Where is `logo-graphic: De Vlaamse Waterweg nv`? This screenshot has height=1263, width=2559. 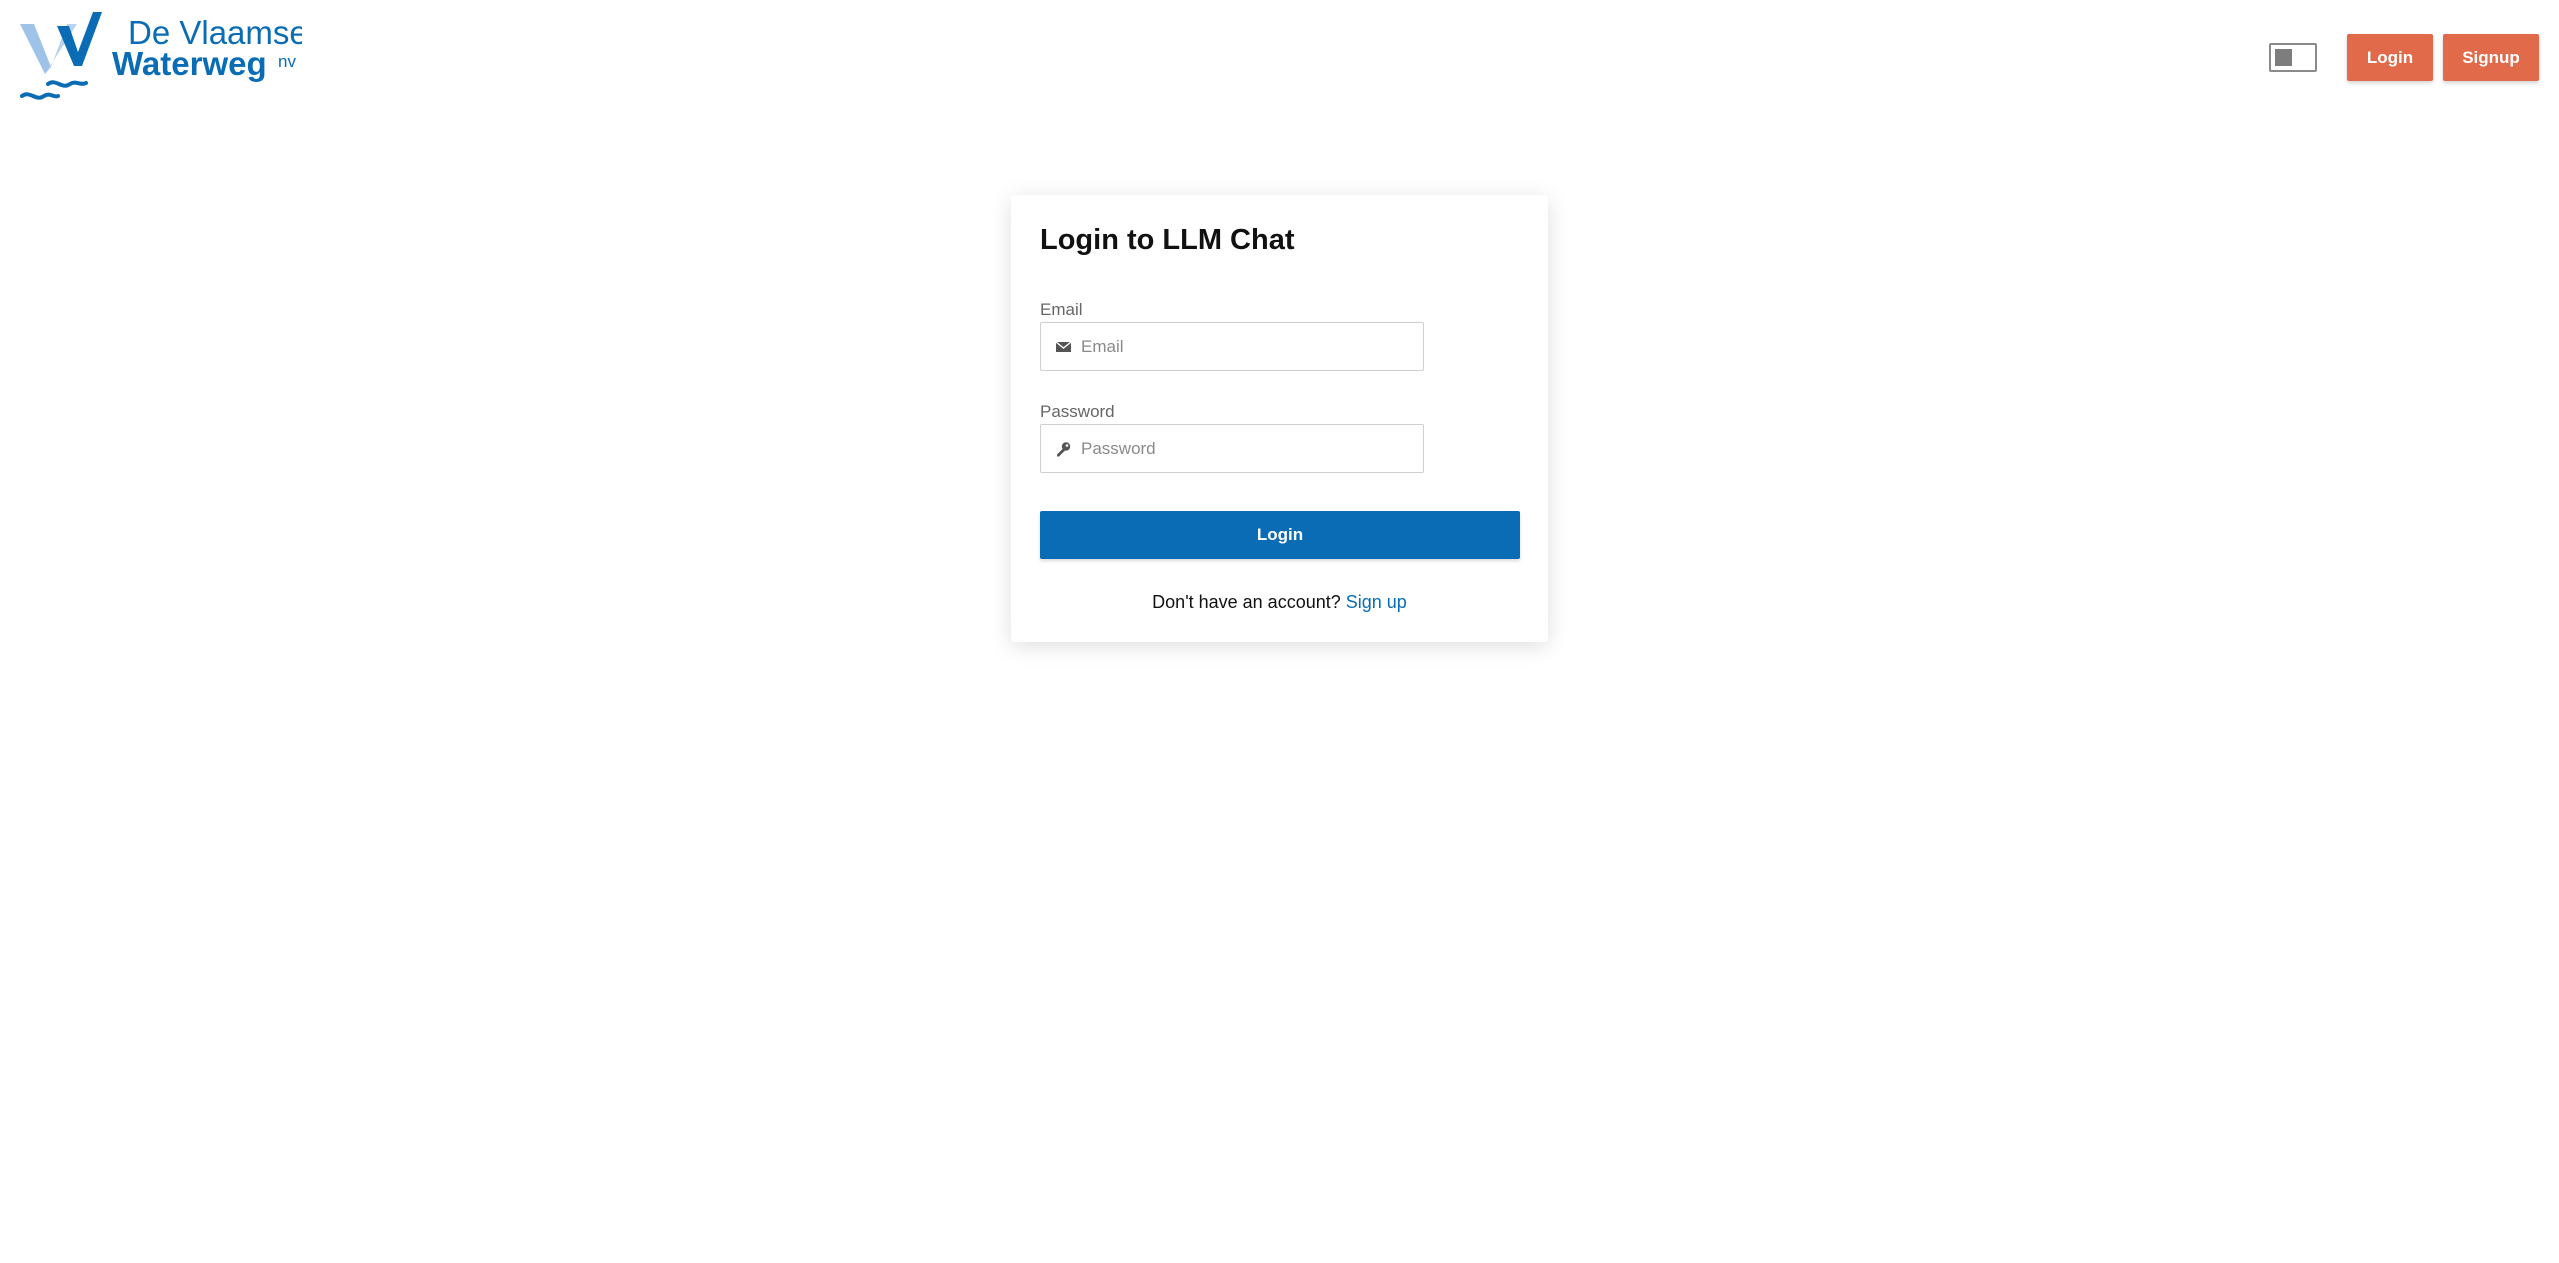
logo-graphic: De Vlaamse Waterweg nv is located at coordinates (161, 56).